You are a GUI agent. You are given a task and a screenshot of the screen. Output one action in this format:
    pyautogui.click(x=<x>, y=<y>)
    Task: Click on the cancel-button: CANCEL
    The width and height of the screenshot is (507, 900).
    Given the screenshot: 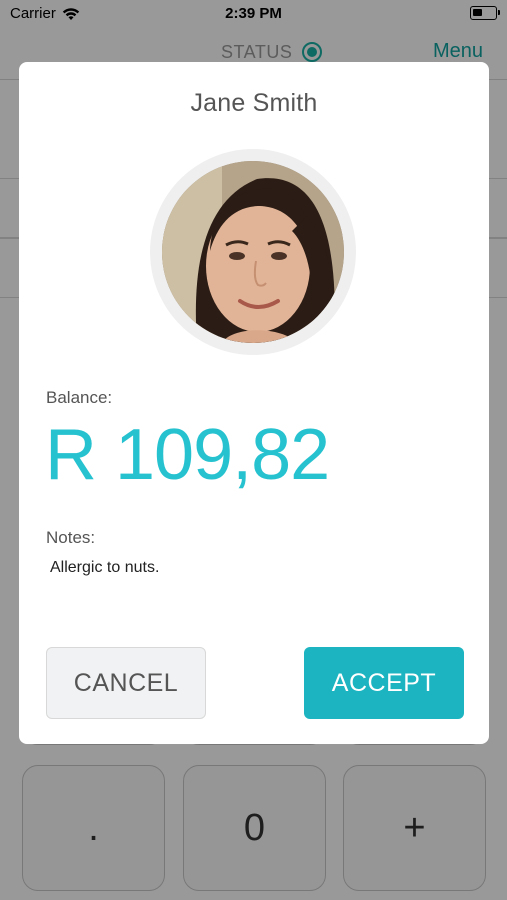 What is the action you would take?
    pyautogui.click(x=126, y=683)
    